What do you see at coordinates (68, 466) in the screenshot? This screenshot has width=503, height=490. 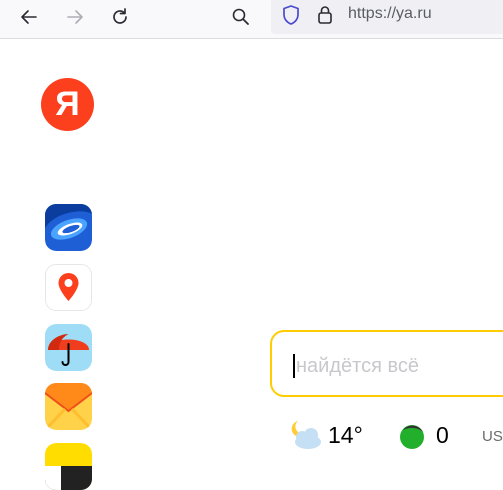 I see `taxi-app-icon` at bounding box center [68, 466].